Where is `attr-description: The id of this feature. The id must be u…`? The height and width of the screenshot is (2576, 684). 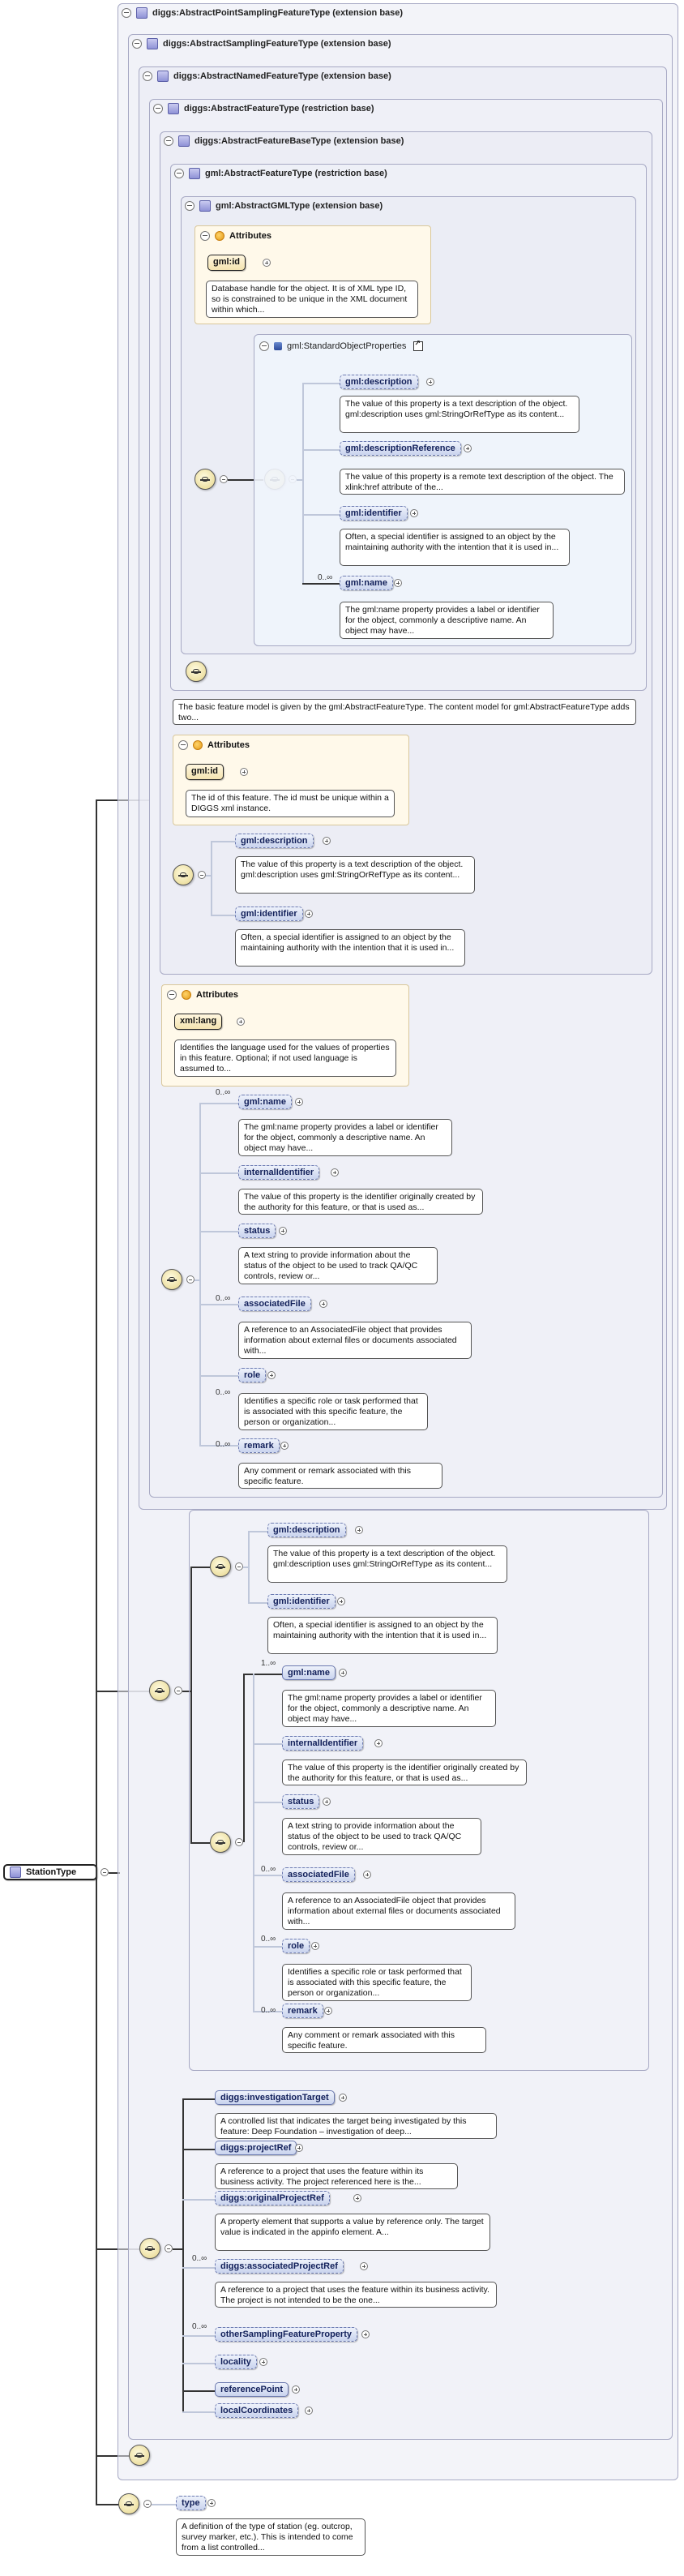
attr-description: The id of this feature. The id must be u… is located at coordinates (290, 803).